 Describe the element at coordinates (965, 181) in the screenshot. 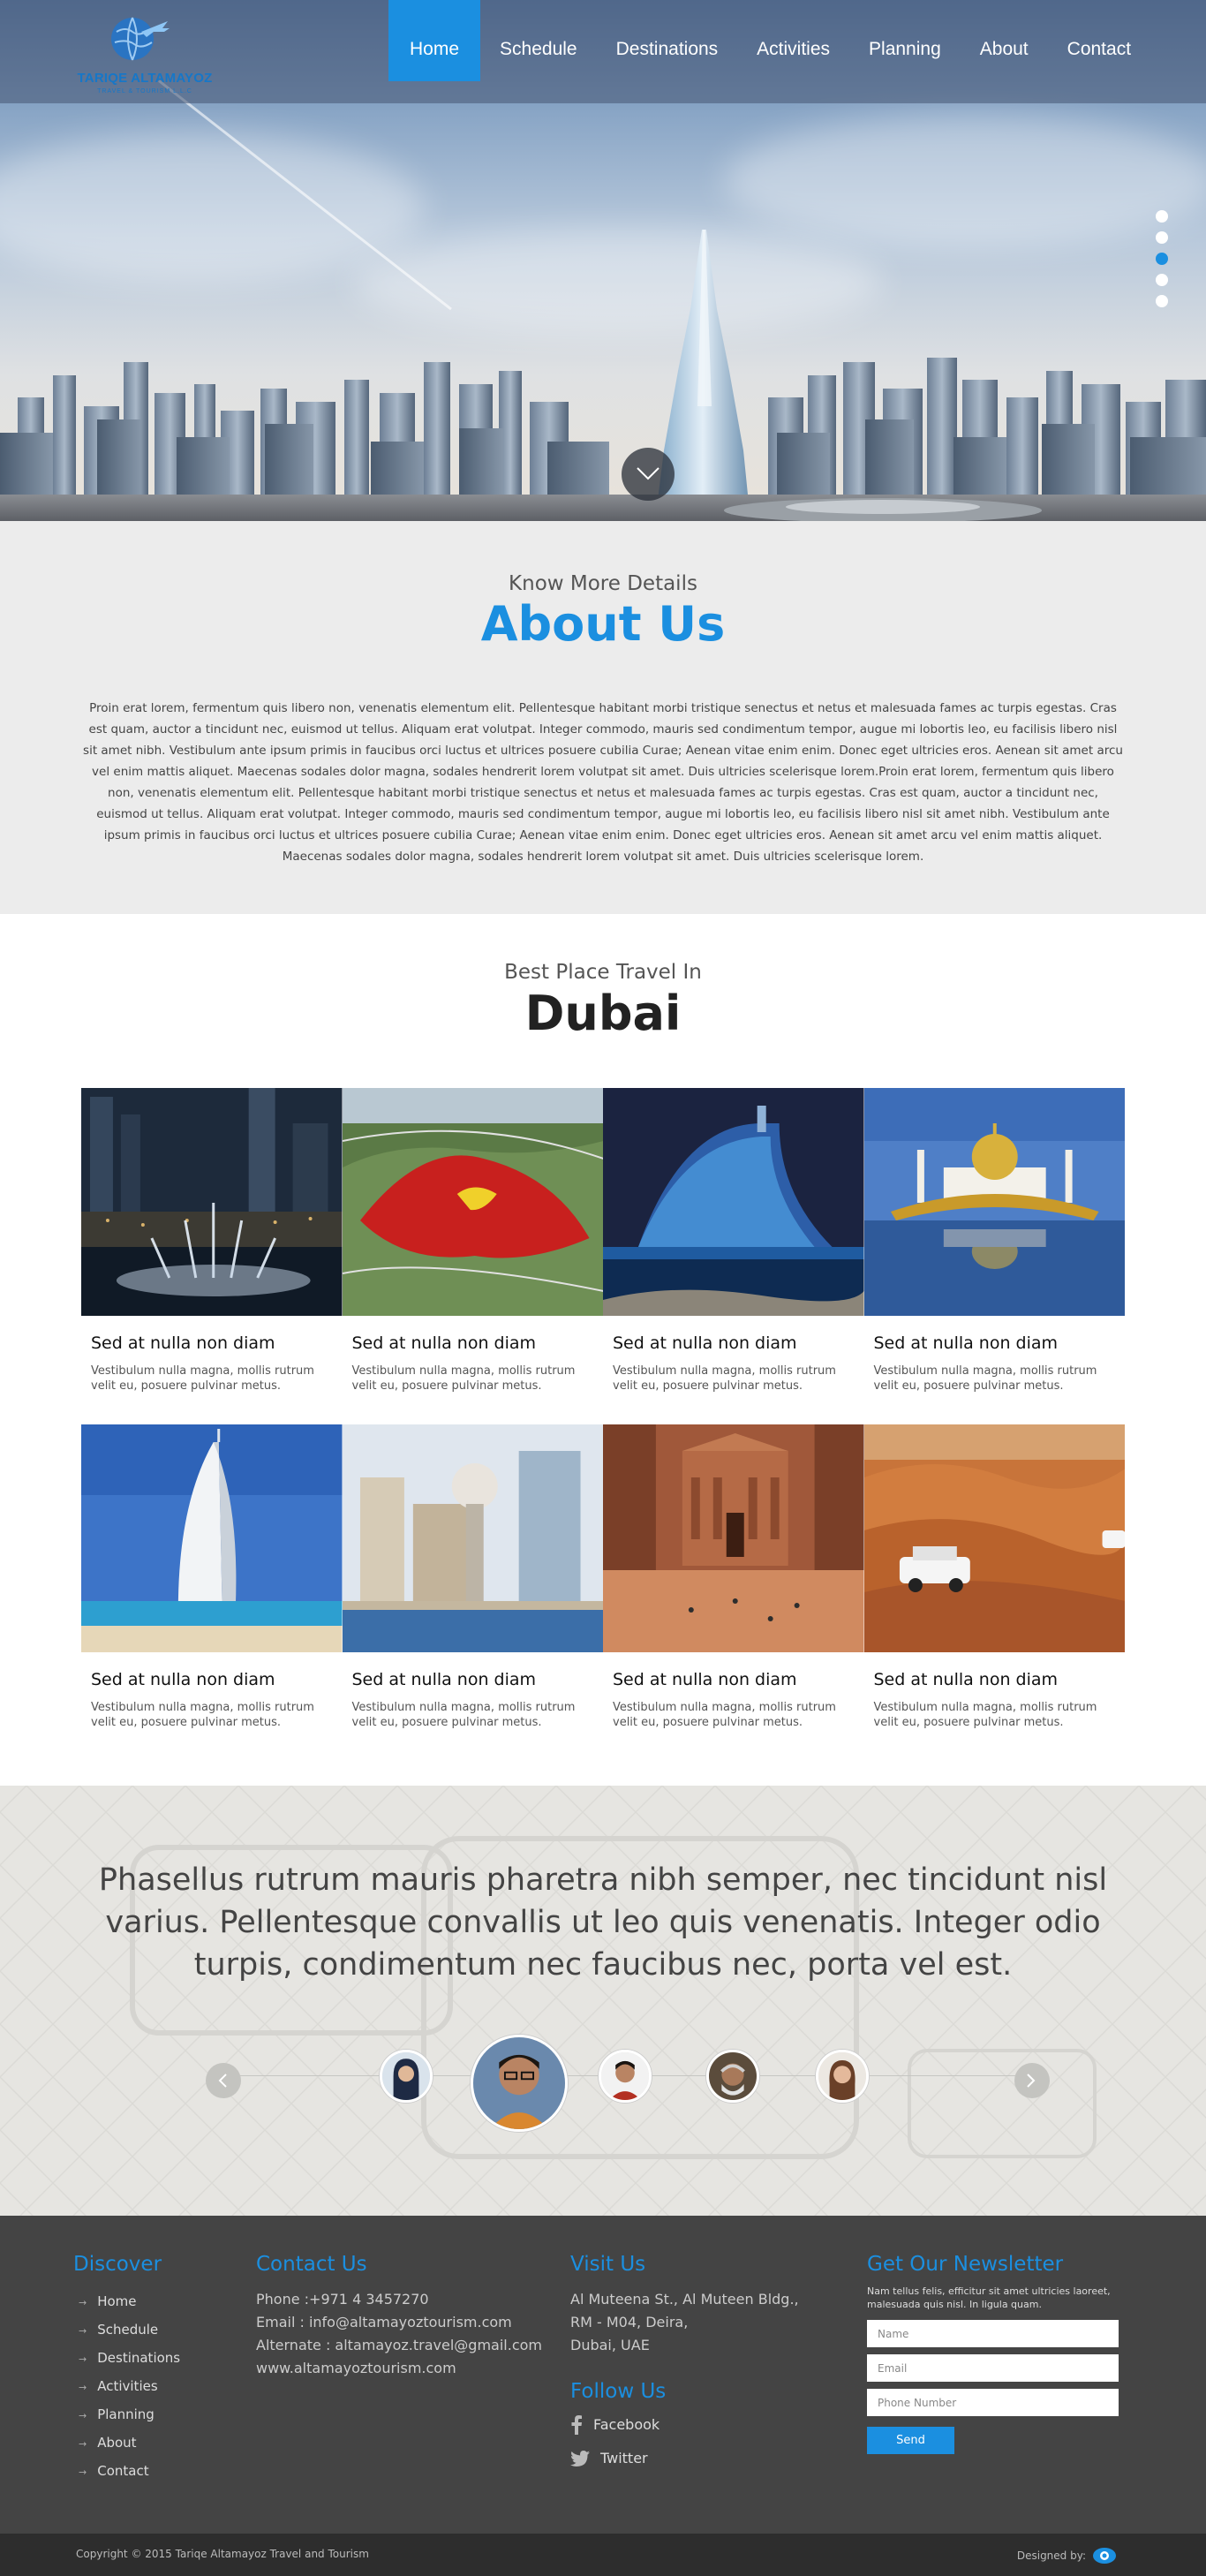

I see `hero-cloud` at that location.